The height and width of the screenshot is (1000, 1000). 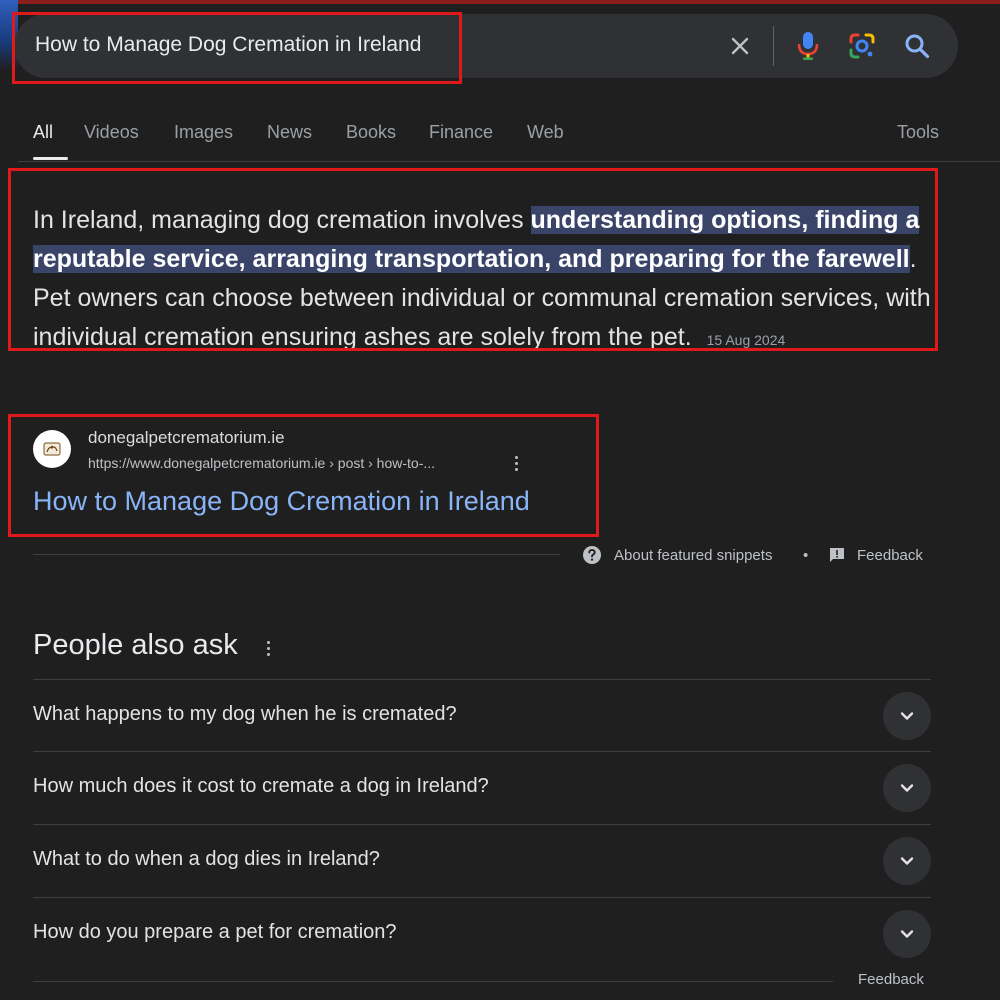 What do you see at coordinates (135, 645) in the screenshot?
I see `people-also-ask-heading: People also ask` at bounding box center [135, 645].